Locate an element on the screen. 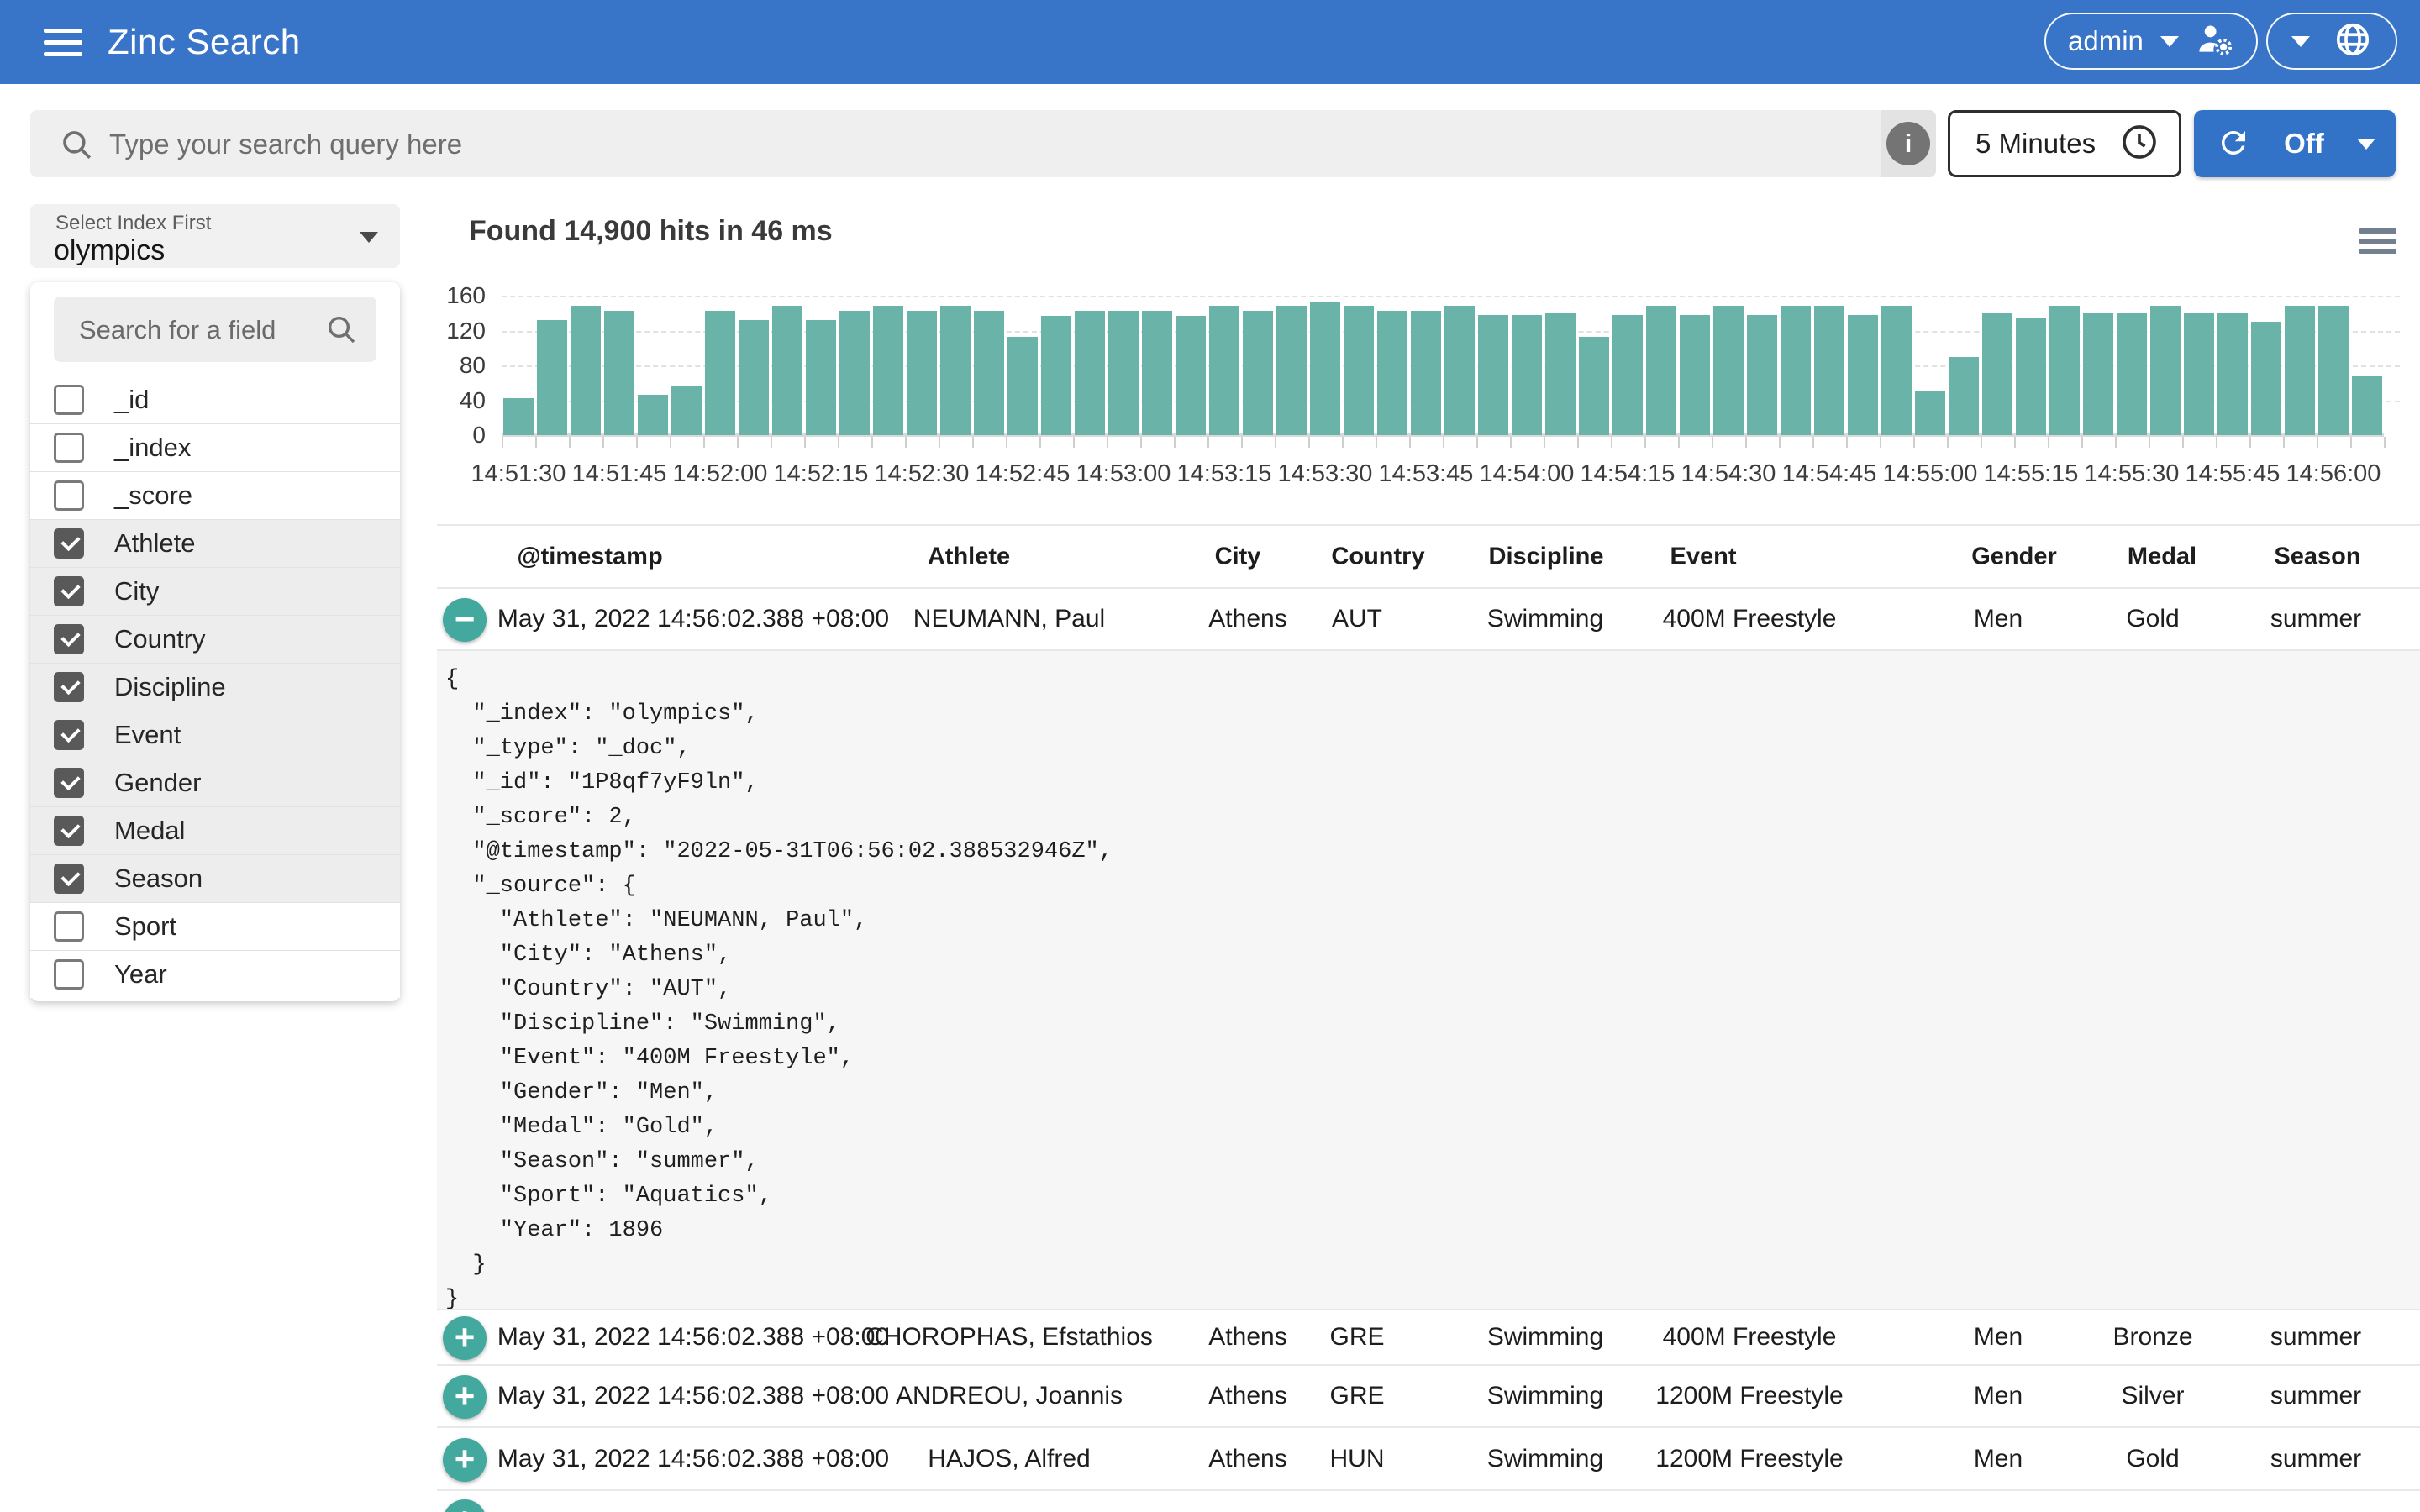 The image size is (2420, 1512). field-name: Athlete is located at coordinates (155, 543).